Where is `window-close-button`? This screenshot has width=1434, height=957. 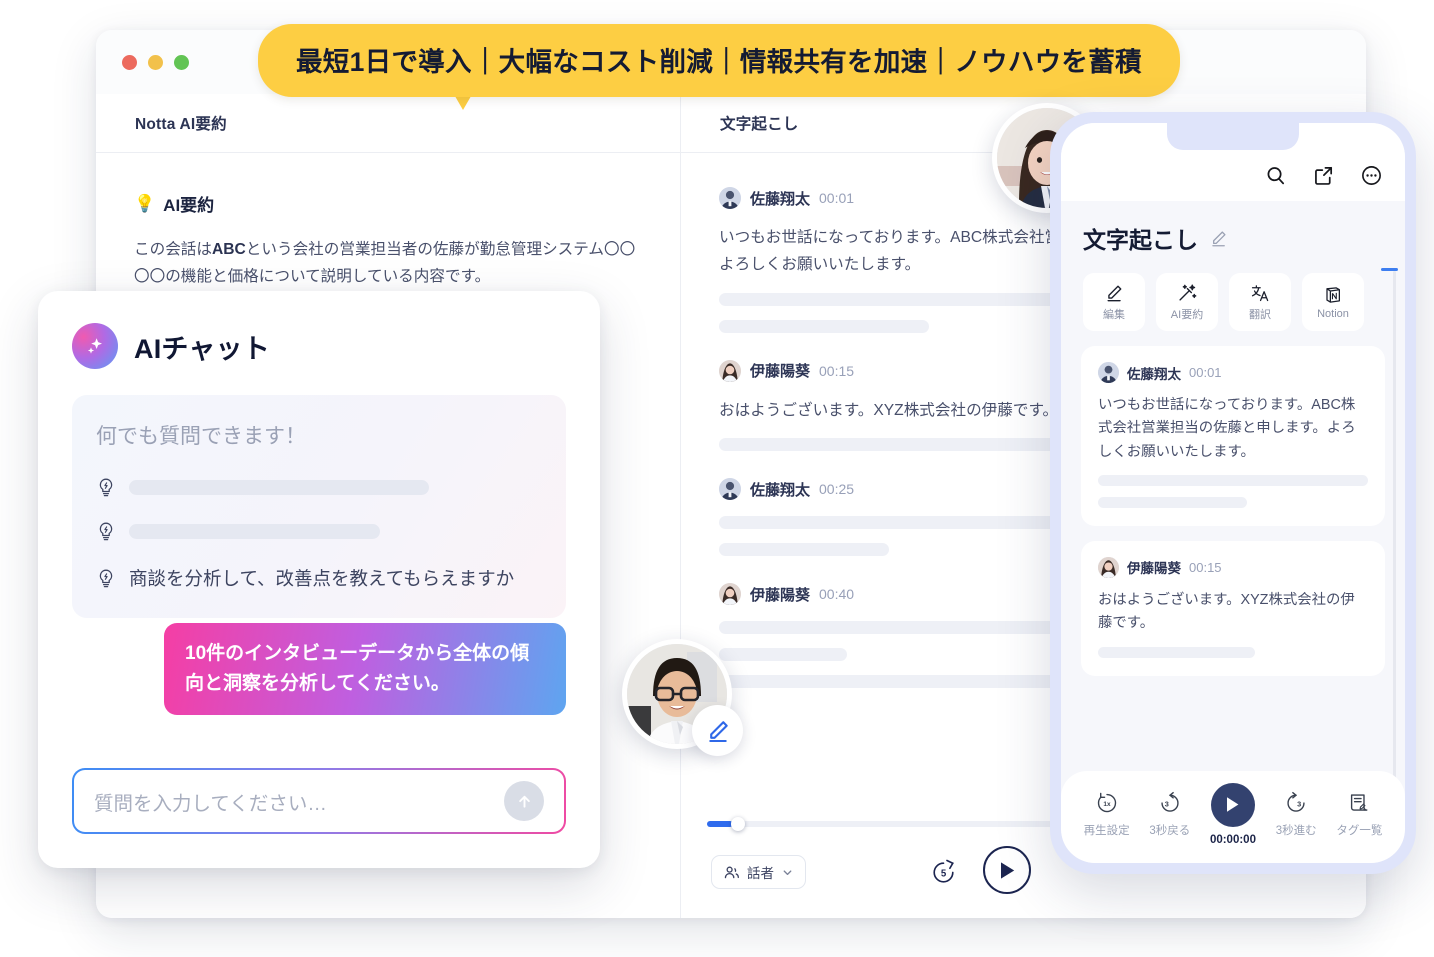 window-close-button is located at coordinates (129, 62).